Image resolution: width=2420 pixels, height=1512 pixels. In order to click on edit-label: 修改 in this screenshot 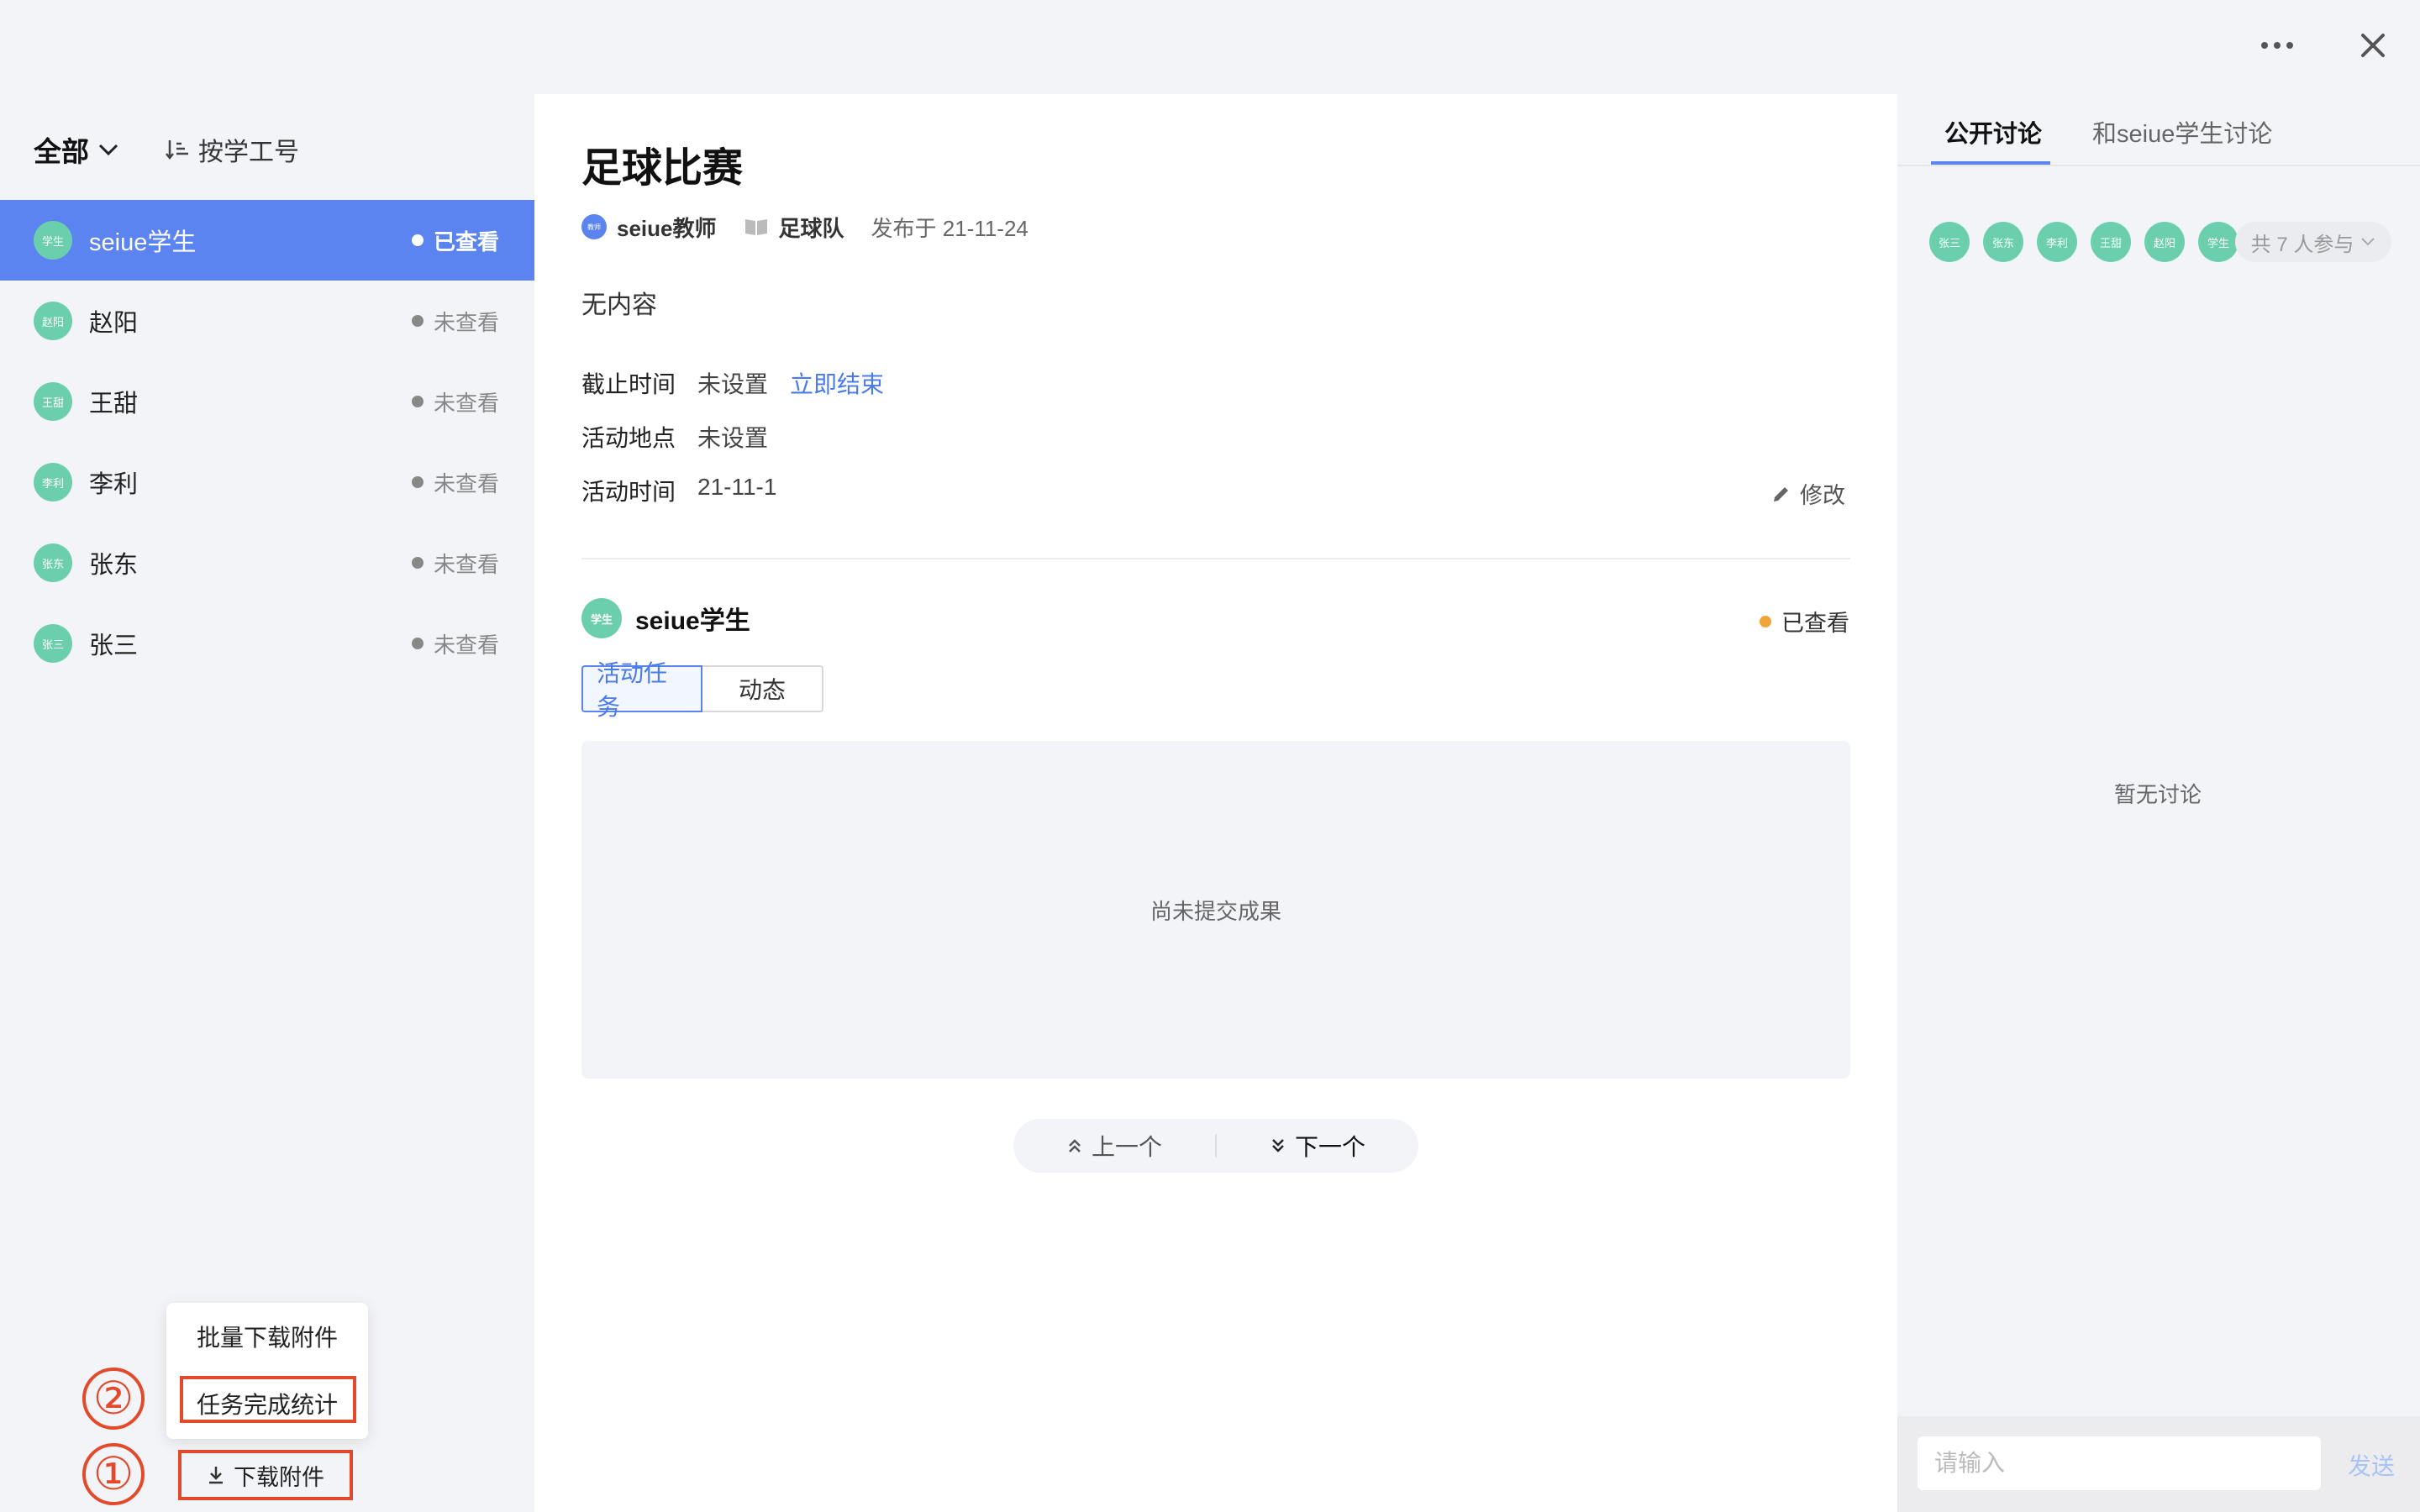, I will do `click(1822, 495)`.